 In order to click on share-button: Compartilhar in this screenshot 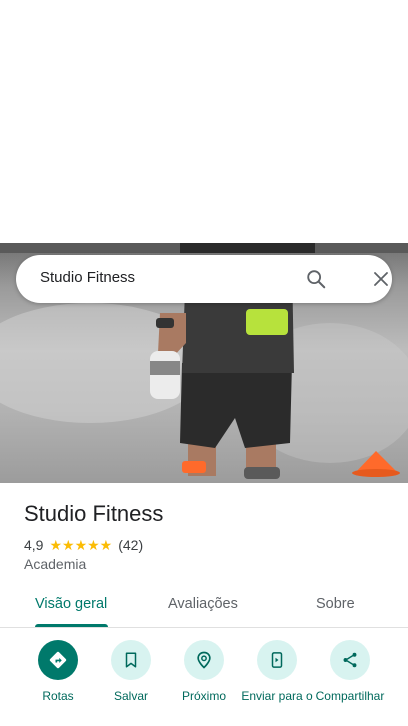, I will do `click(350, 672)`.